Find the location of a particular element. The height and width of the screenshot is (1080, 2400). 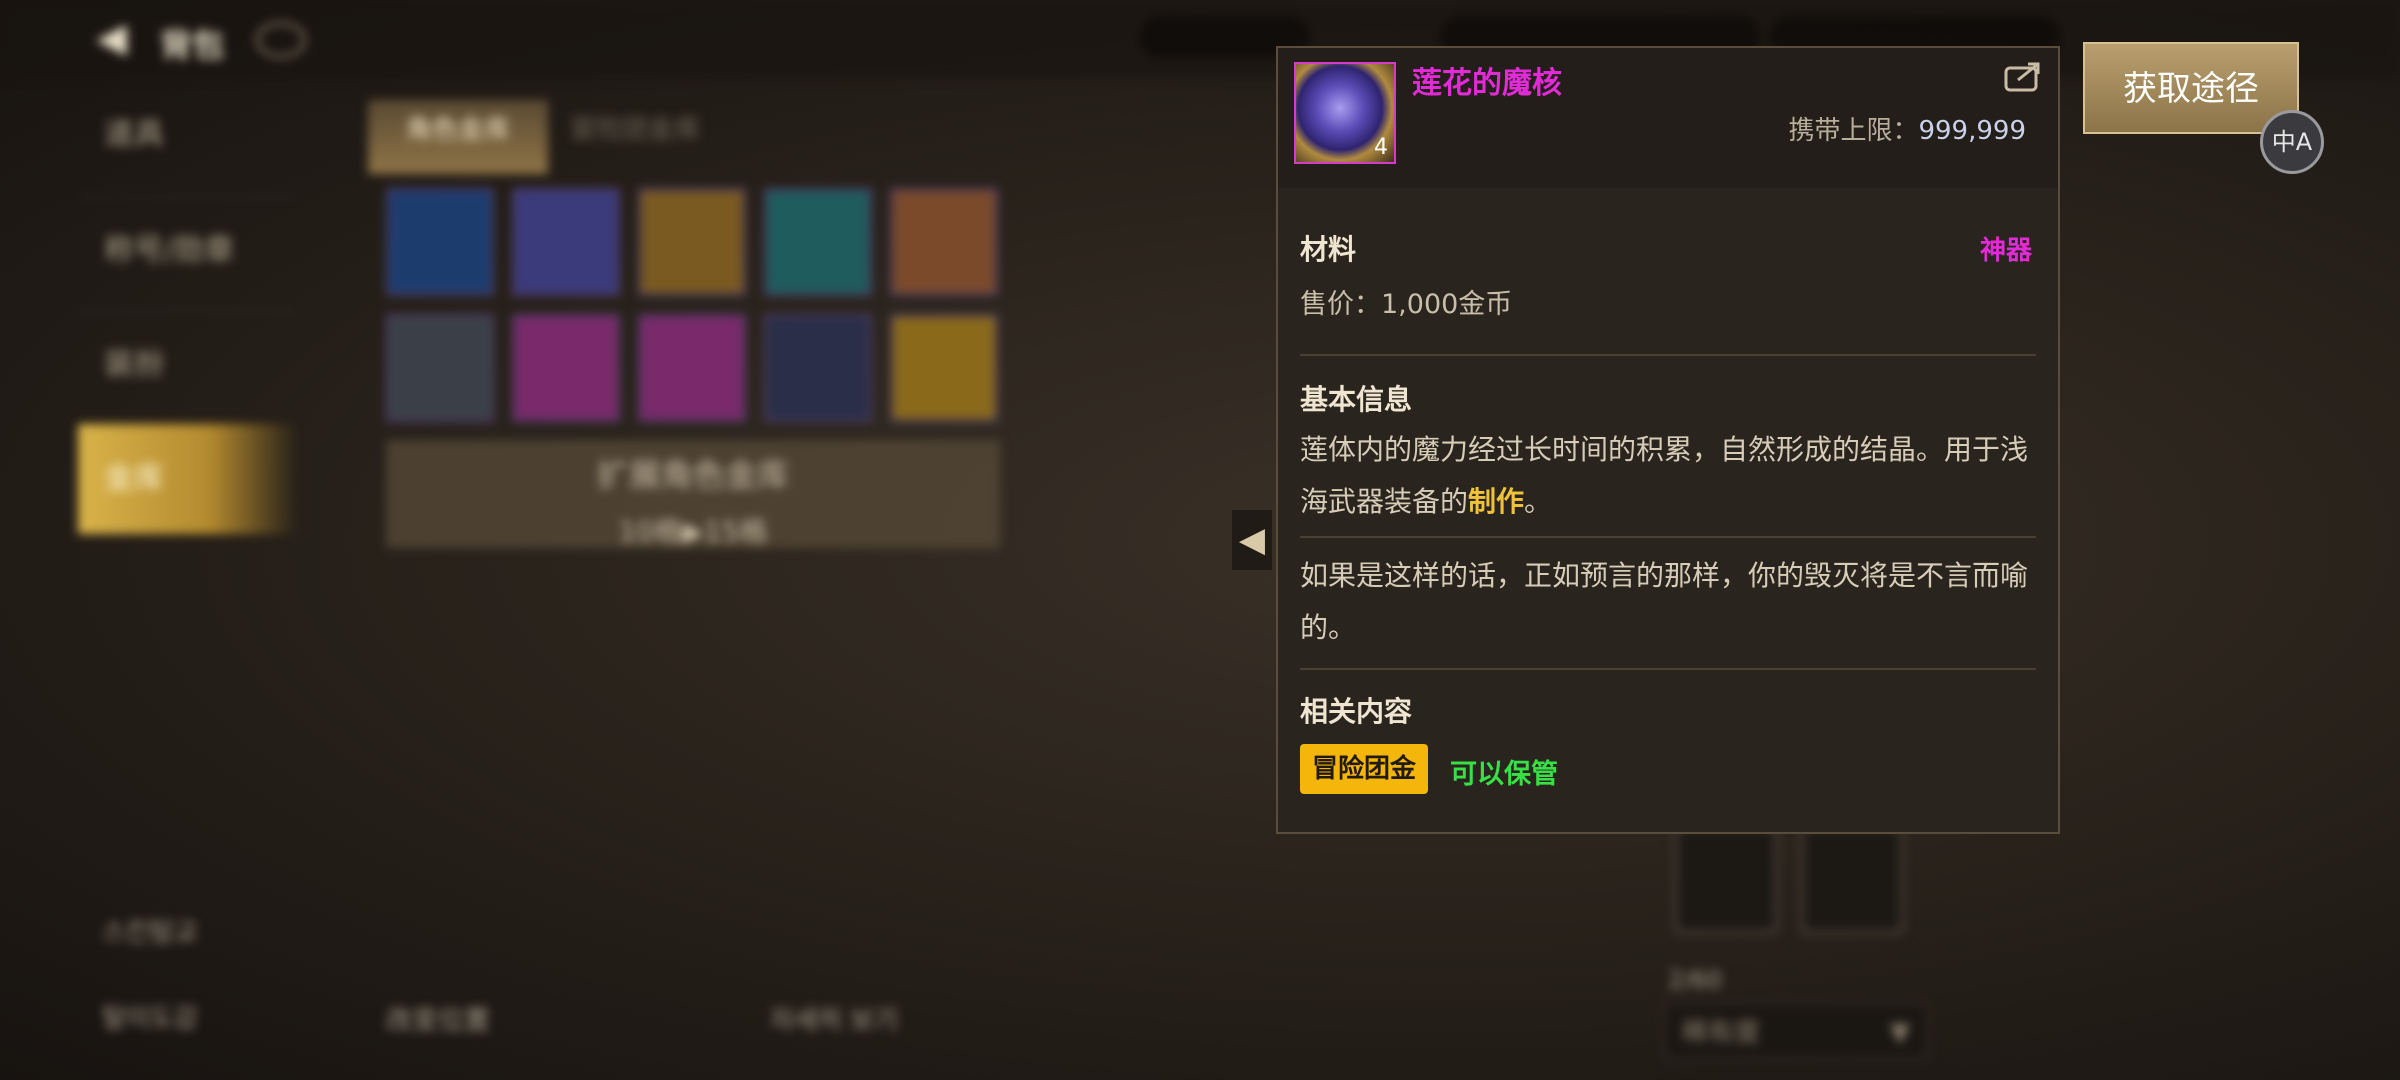

sidebar-bottom-link-2: 탈이도감 is located at coordinates (150, 1016).